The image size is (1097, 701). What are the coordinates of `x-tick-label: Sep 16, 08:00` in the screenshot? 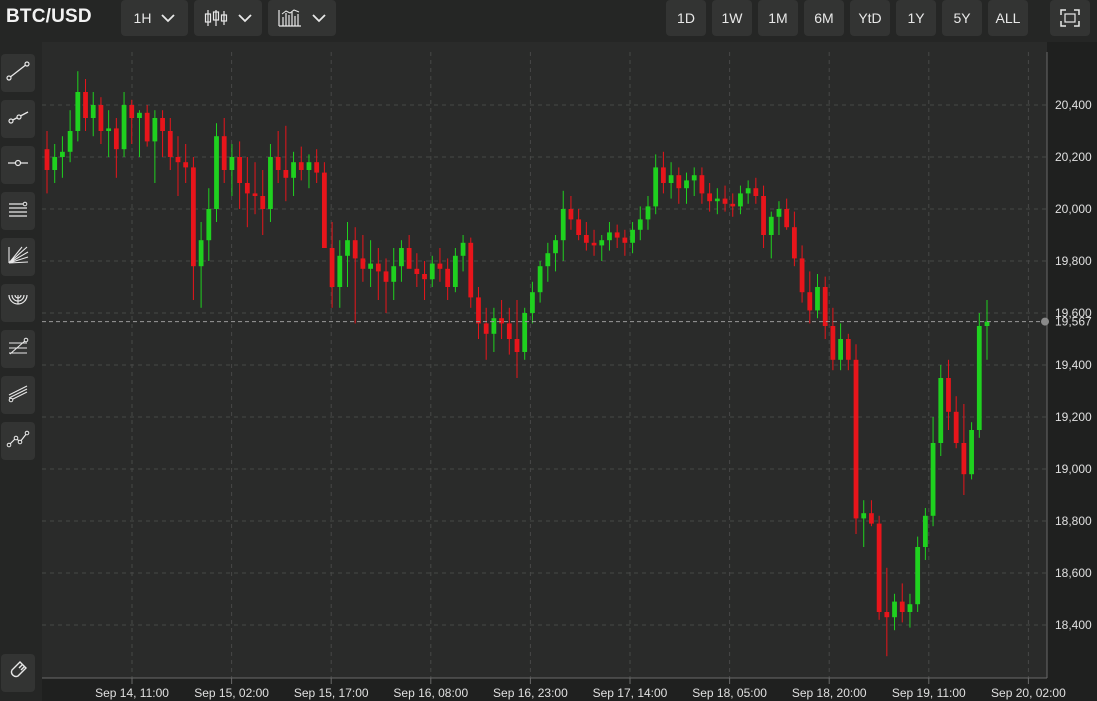 It's located at (430, 693).